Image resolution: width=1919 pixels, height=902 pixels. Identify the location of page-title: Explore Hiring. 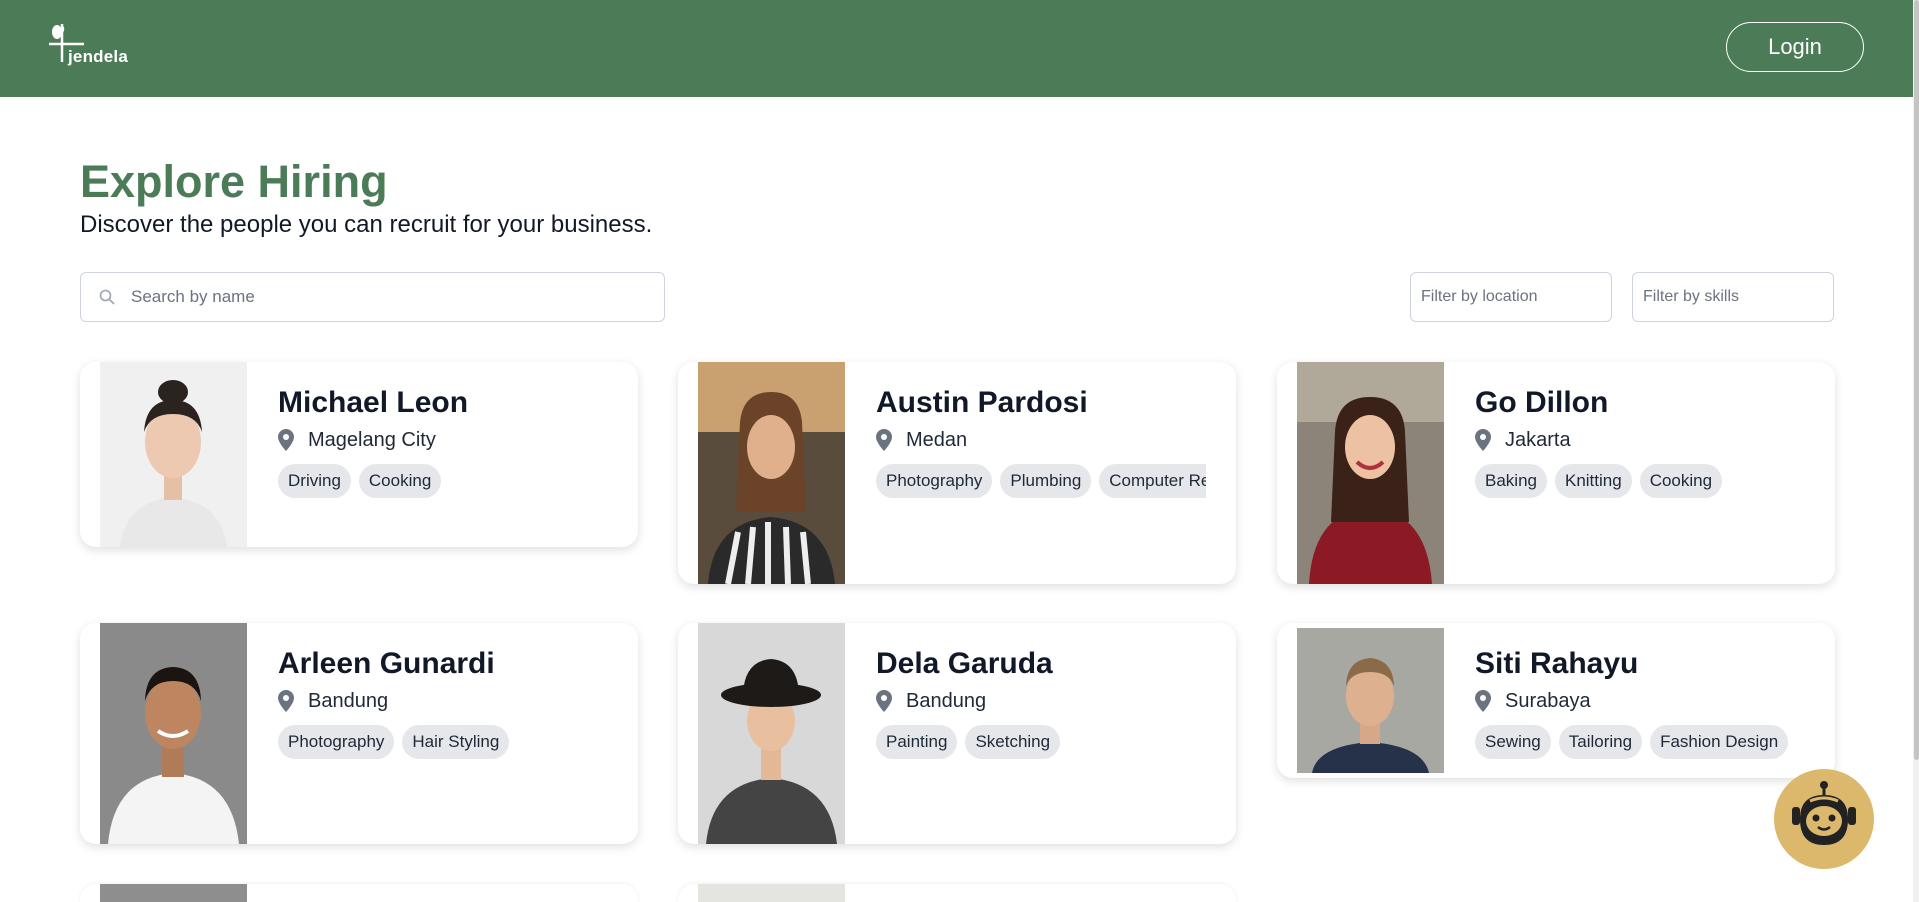
(234, 181).